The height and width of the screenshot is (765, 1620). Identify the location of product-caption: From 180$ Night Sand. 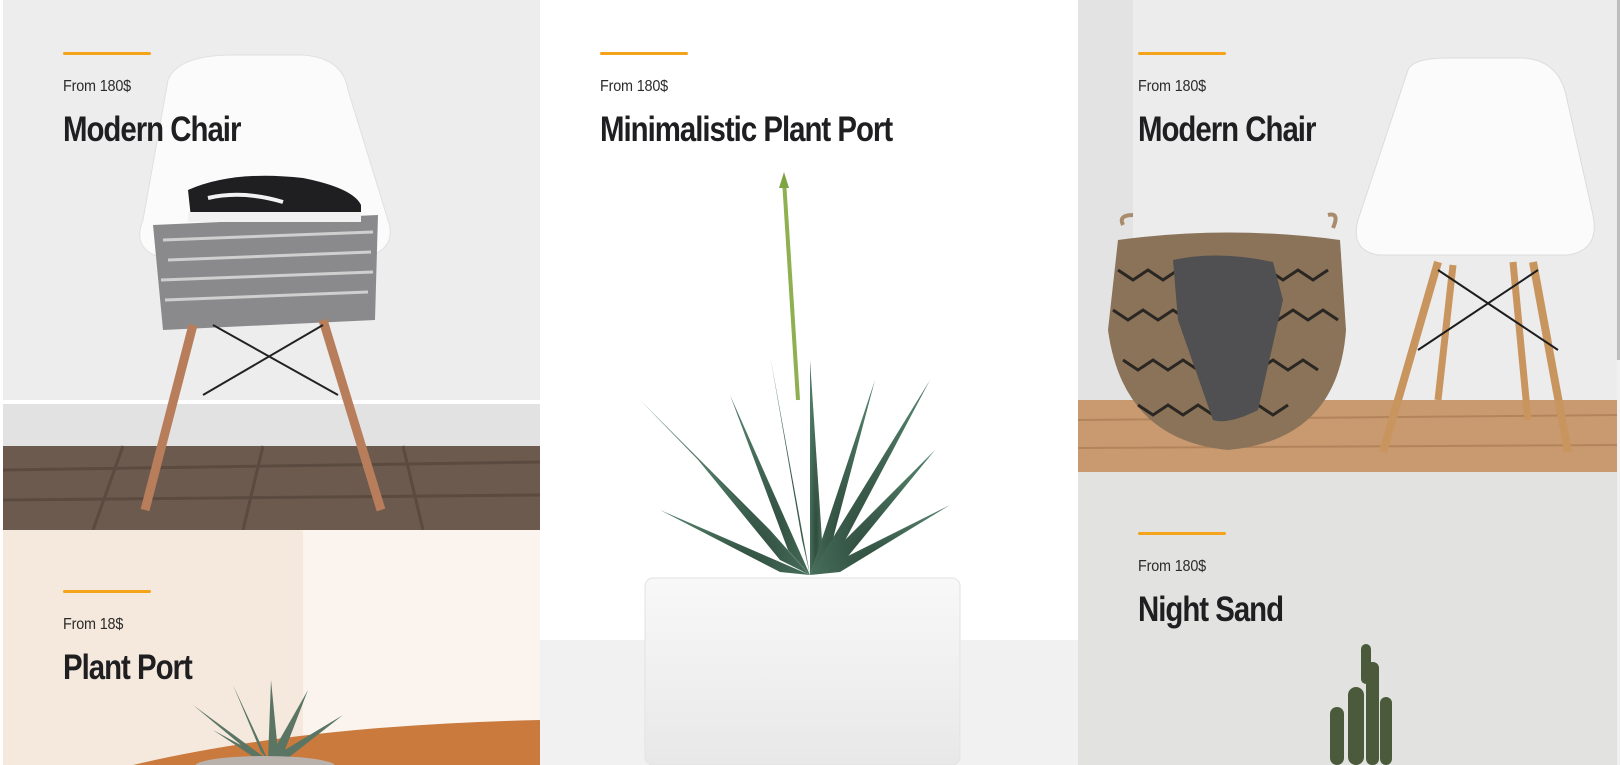
(1224, 581).